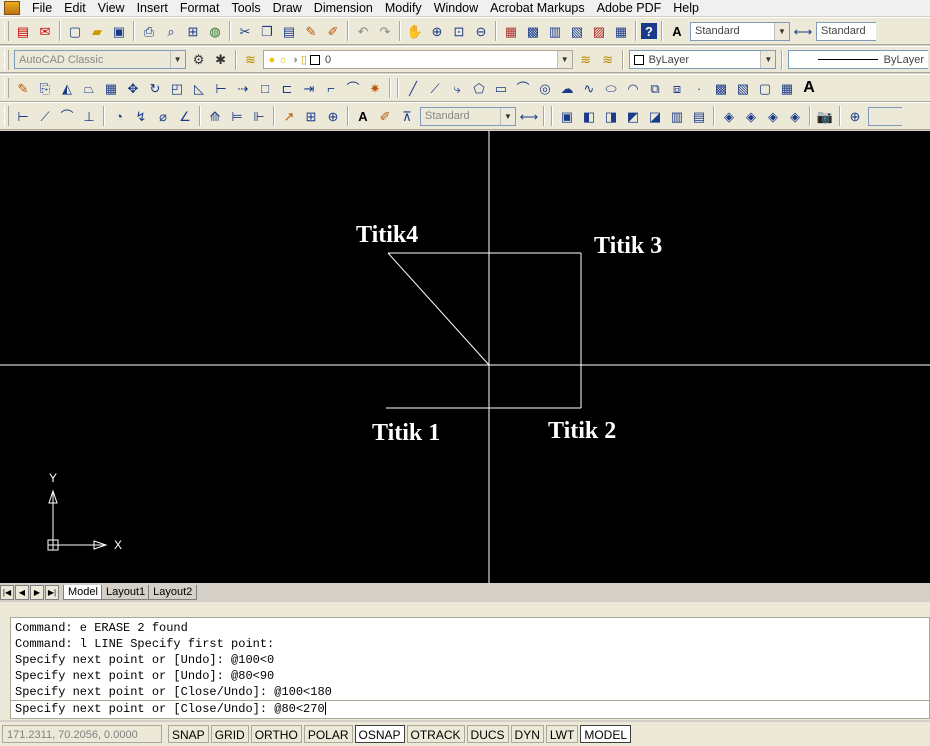 The image size is (930, 746). I want to click on chamfer-icon: ⌐, so click(331, 88).